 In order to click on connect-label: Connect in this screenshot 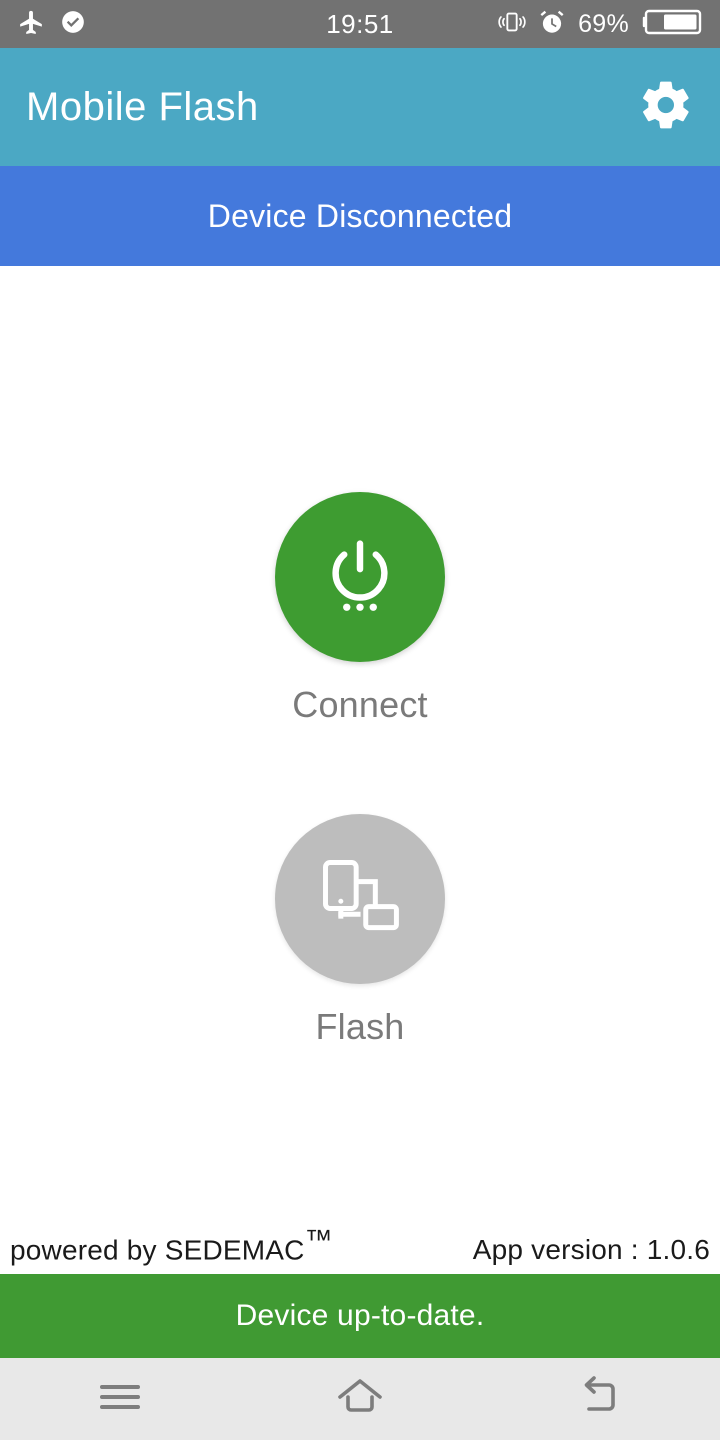, I will do `click(360, 704)`.